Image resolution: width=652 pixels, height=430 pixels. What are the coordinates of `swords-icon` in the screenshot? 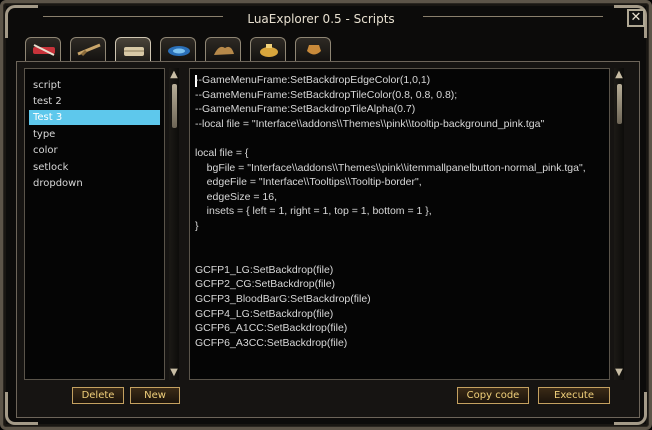 It's located at (44, 50).